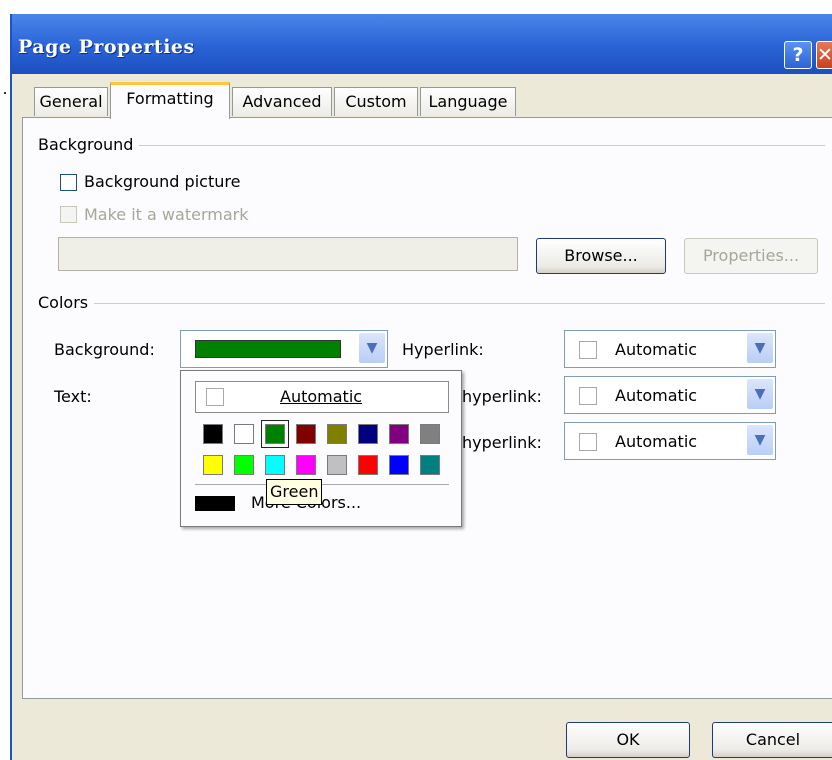 The image size is (832, 760). I want to click on background-color-swatch, so click(268, 349).